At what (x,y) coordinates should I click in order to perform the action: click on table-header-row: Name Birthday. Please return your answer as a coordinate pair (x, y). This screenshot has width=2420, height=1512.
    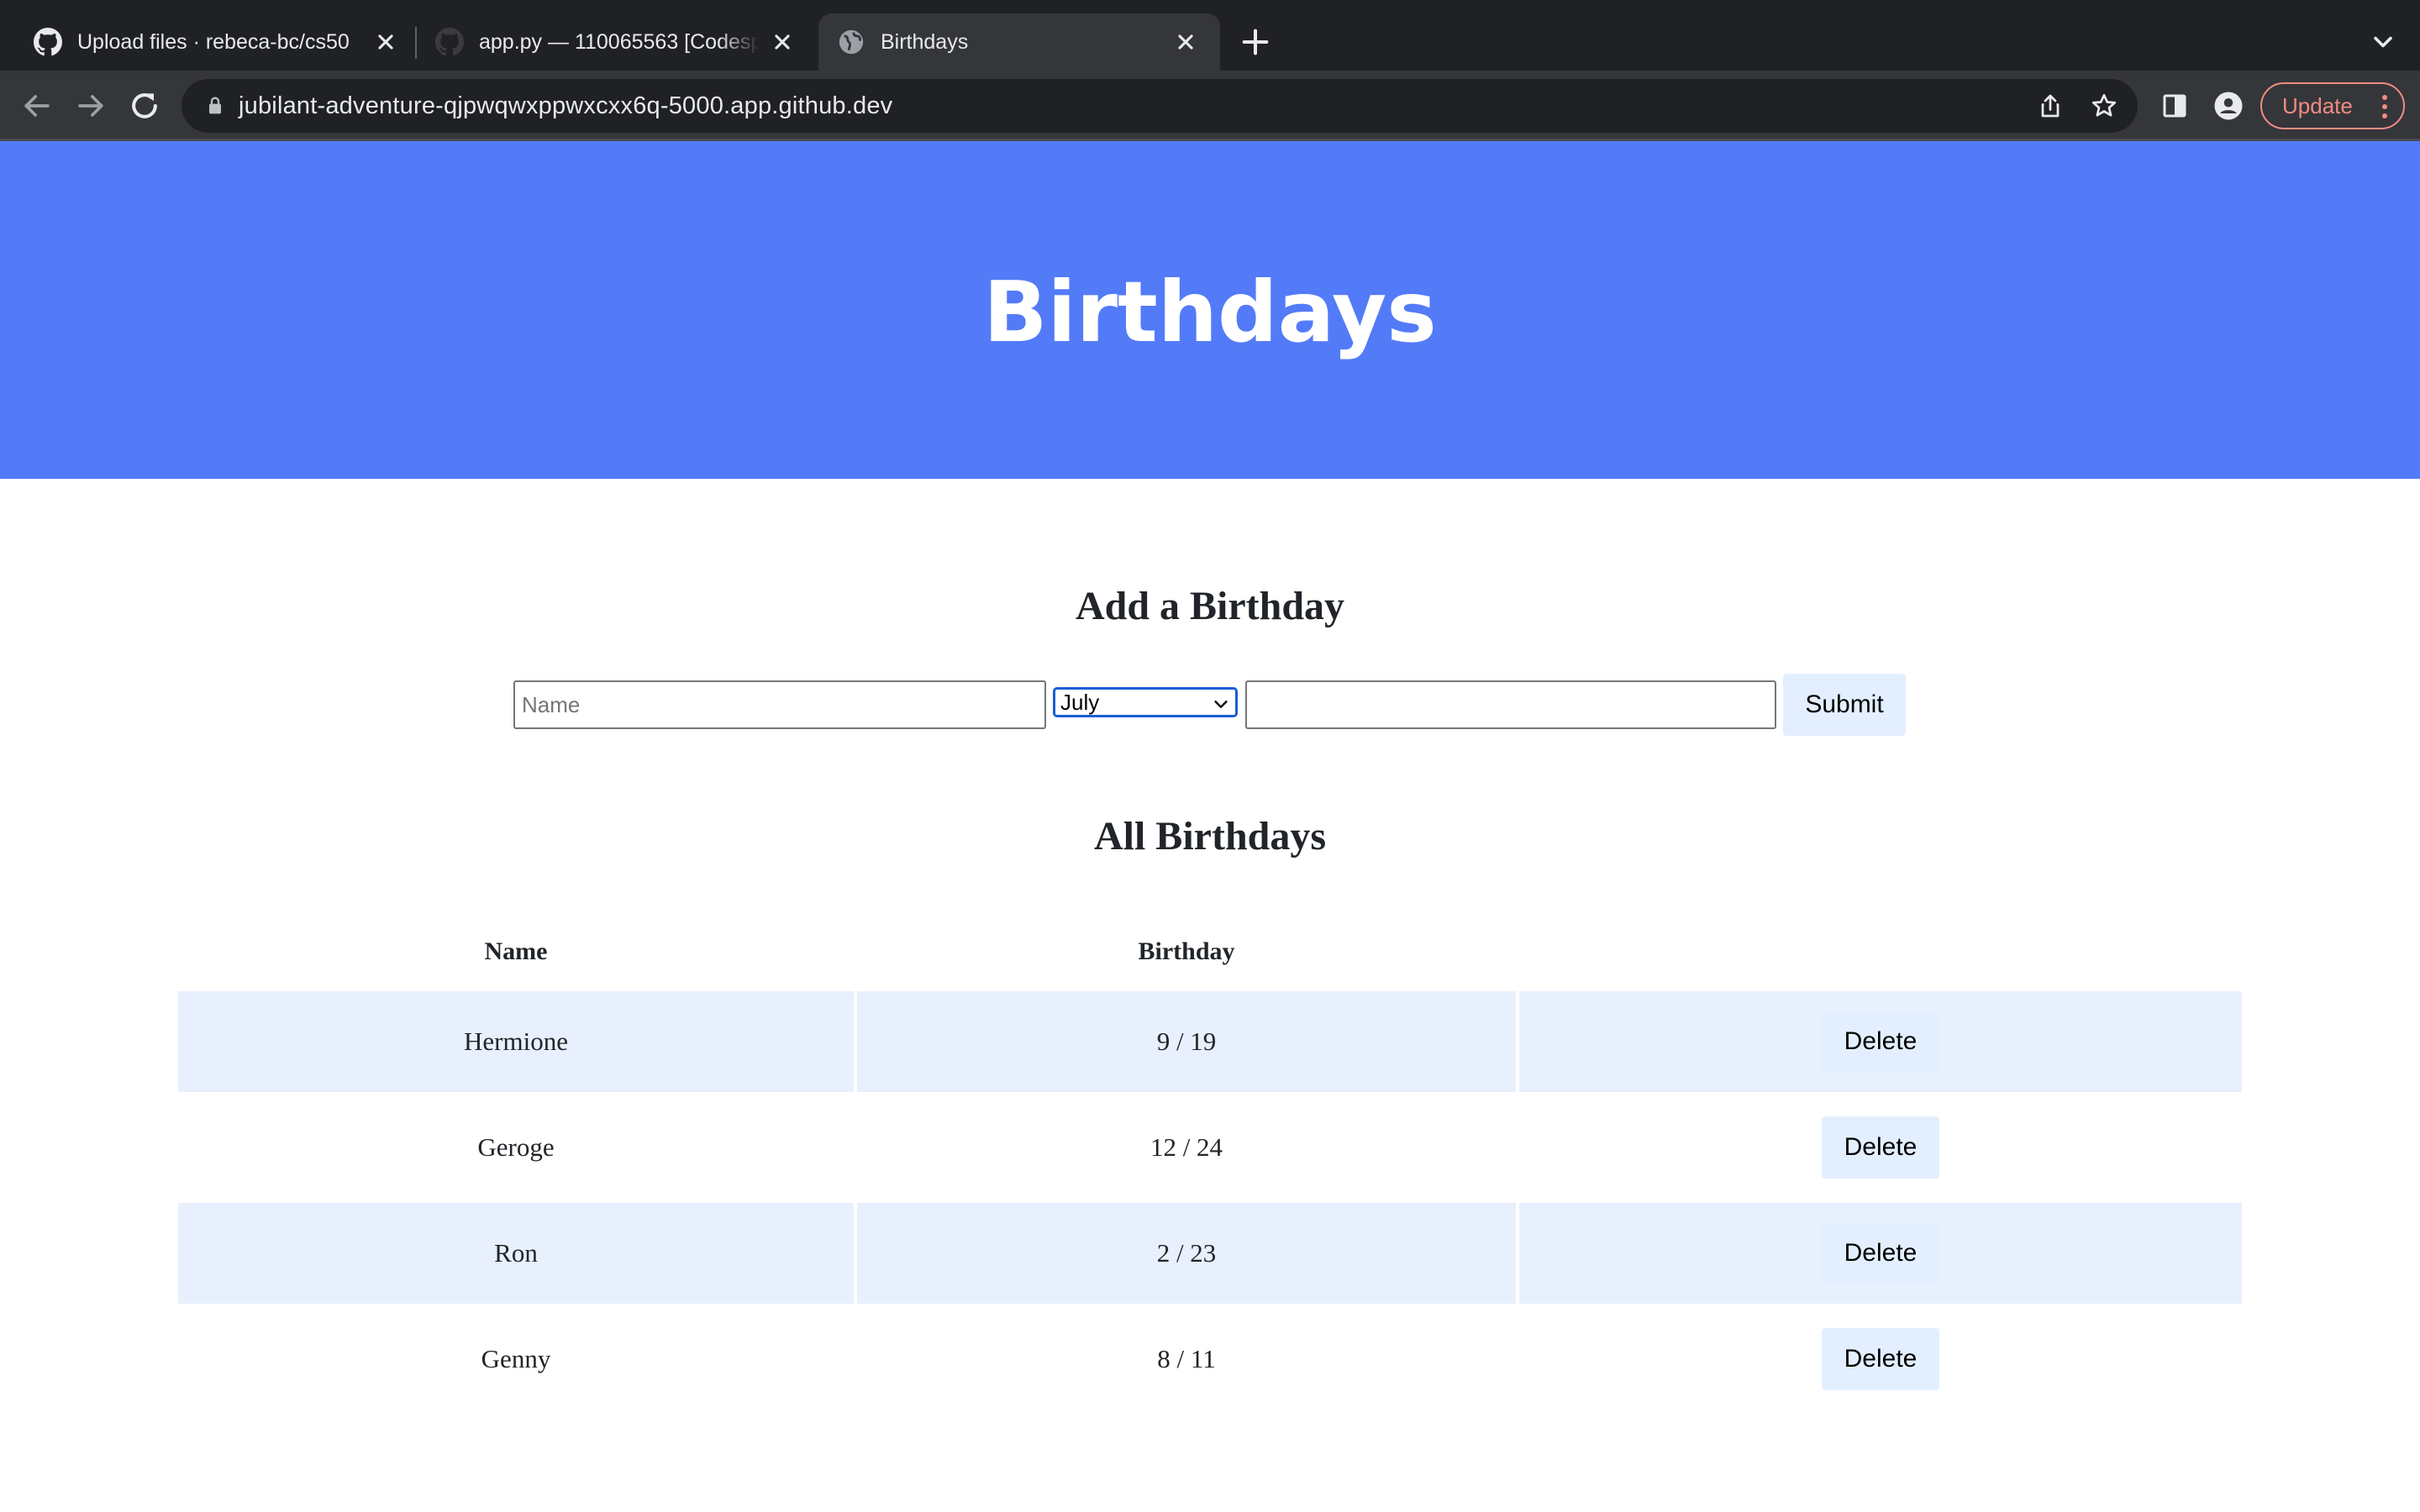
    Looking at the image, I should click on (1210, 951).